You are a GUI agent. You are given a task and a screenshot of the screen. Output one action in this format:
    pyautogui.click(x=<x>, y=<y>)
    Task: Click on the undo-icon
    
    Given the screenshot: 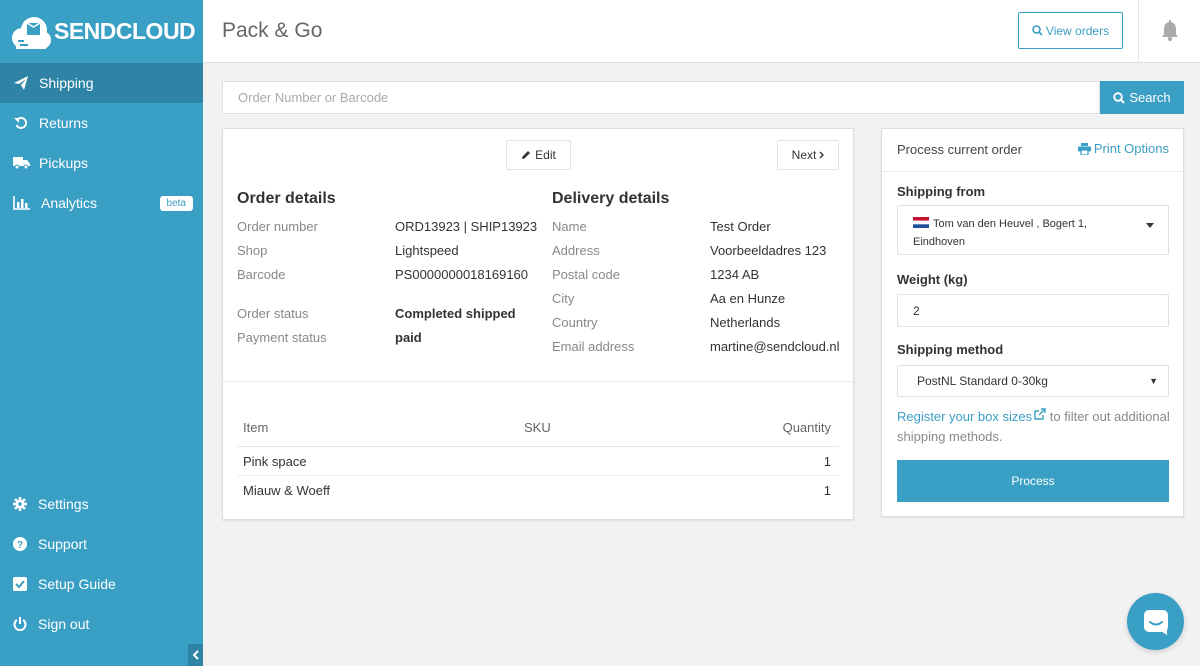 What is the action you would take?
    pyautogui.click(x=21, y=123)
    